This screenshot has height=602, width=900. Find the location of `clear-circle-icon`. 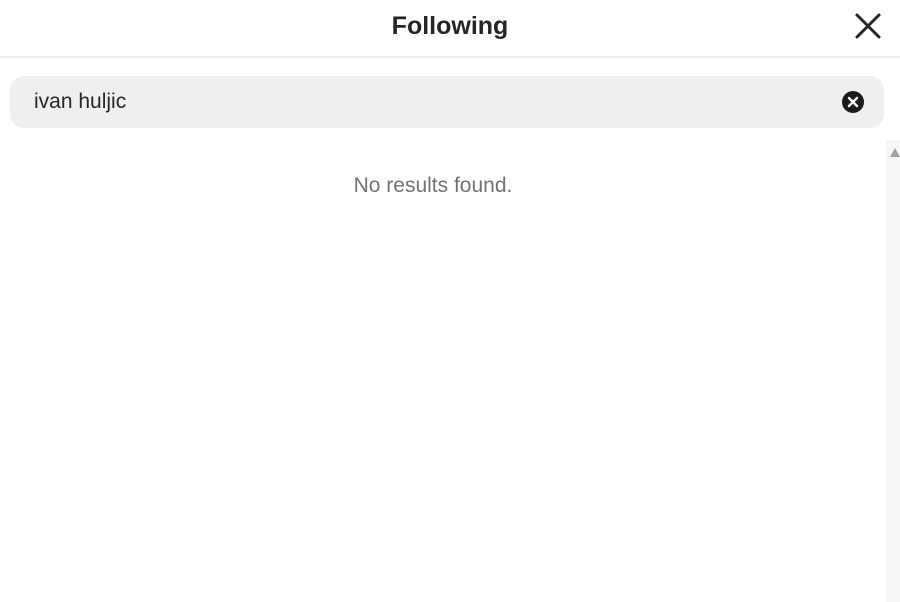

clear-circle-icon is located at coordinates (853, 102).